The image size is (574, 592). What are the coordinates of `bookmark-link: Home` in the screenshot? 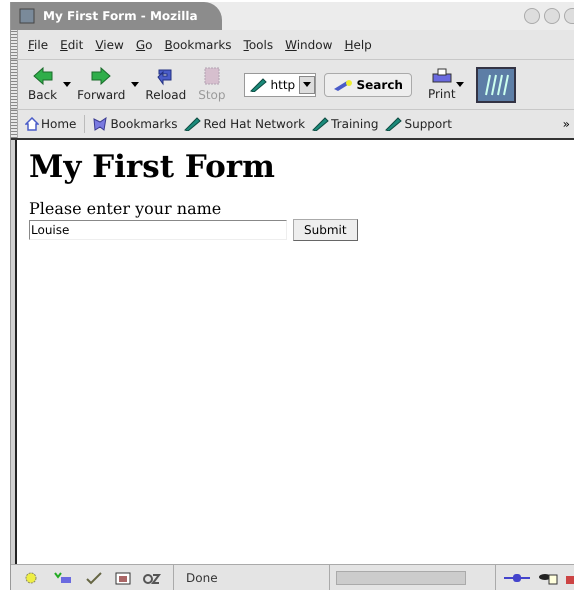 It's located at (54, 124).